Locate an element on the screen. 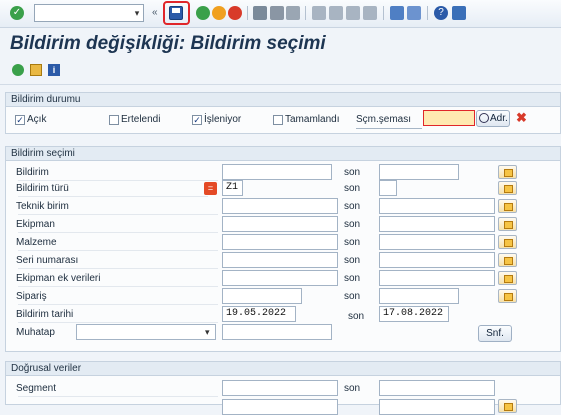 The image size is (561, 415). next-page-icon is located at coordinates (353, 13).